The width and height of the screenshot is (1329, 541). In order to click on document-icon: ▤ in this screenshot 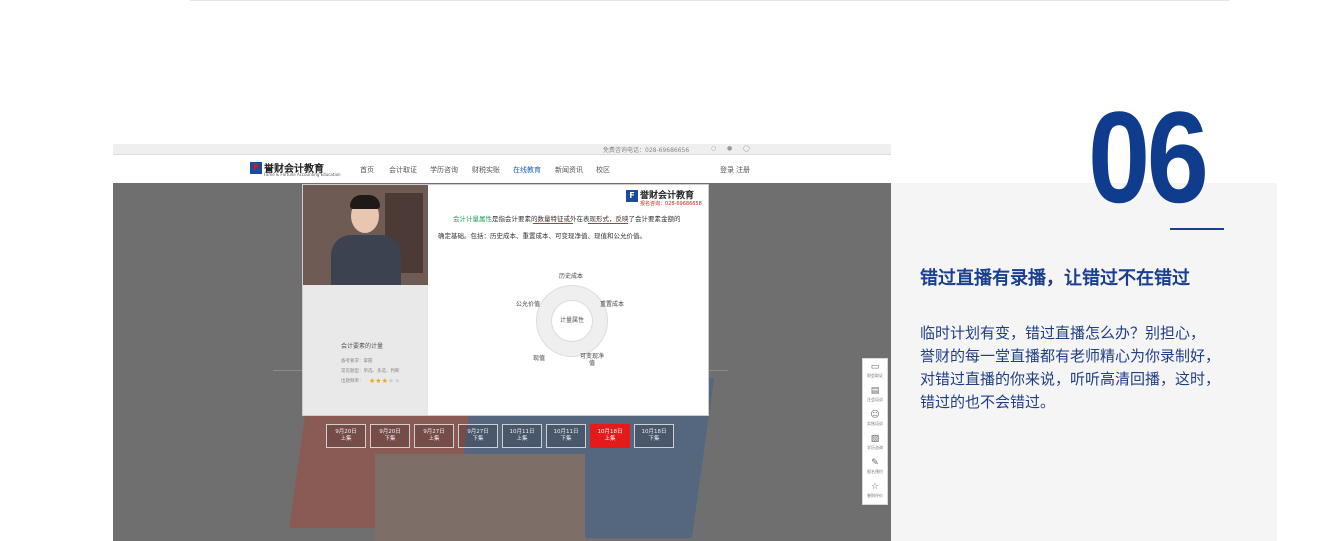, I will do `click(875, 391)`.